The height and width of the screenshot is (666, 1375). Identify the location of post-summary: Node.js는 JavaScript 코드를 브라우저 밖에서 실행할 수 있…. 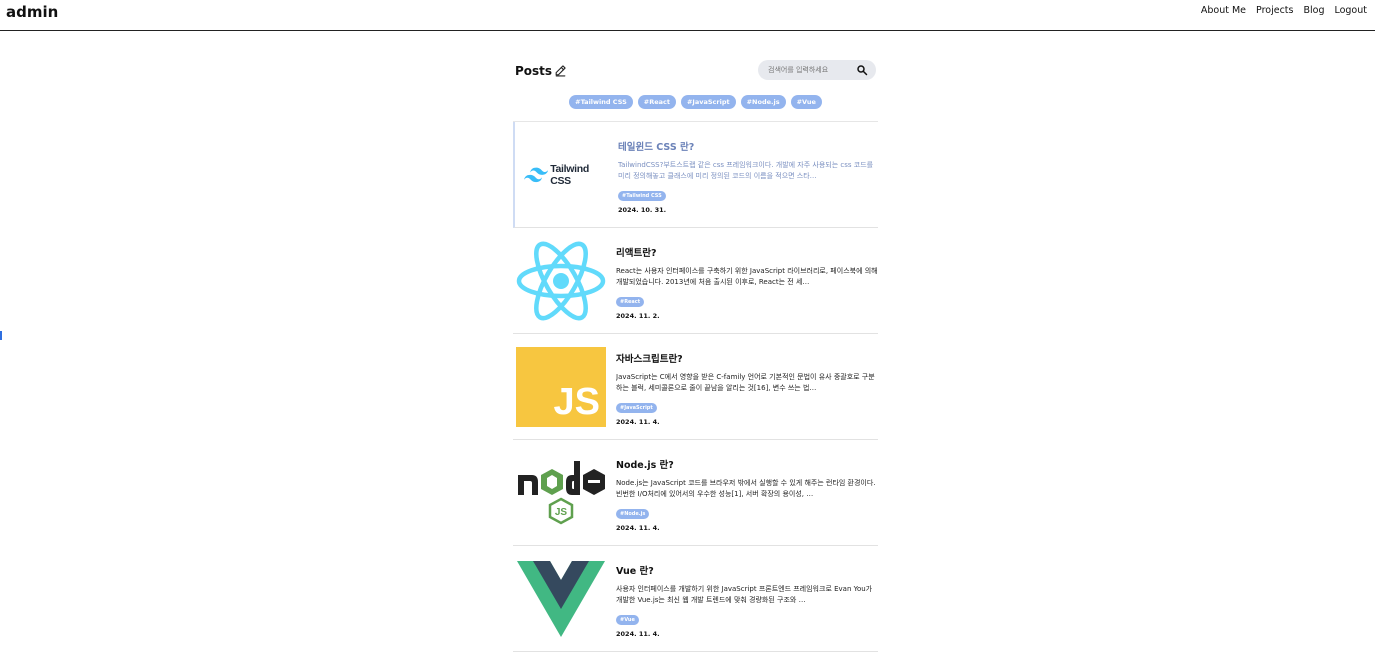
(746, 488).